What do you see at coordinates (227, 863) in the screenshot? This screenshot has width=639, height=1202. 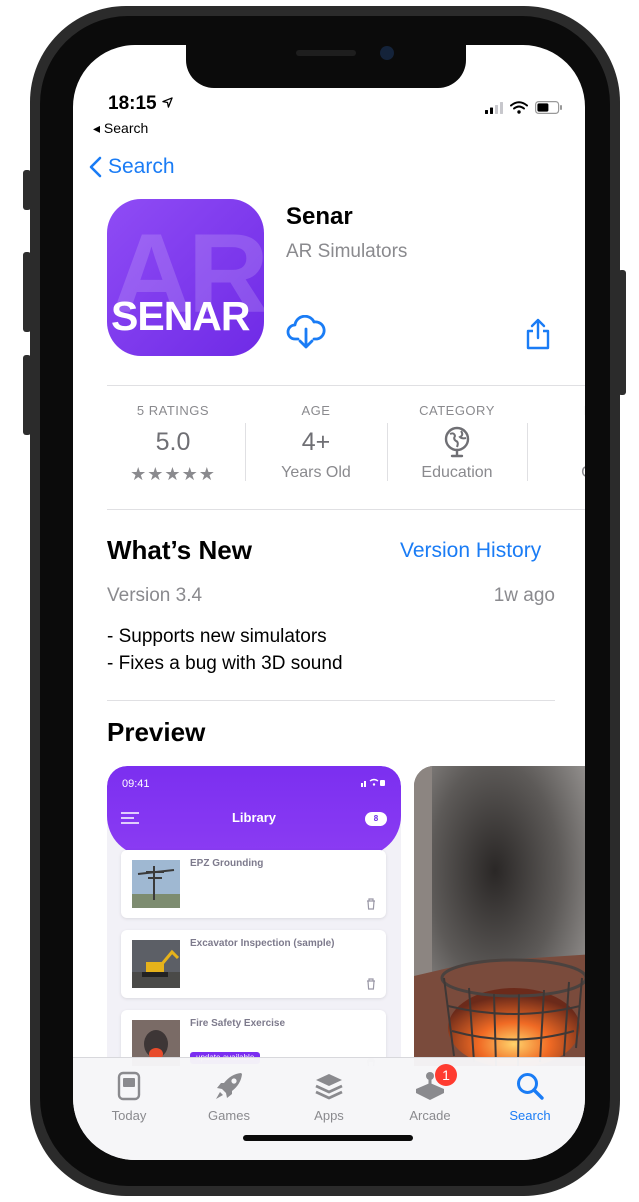 I see `simulator-title: EPZ Grounding` at bounding box center [227, 863].